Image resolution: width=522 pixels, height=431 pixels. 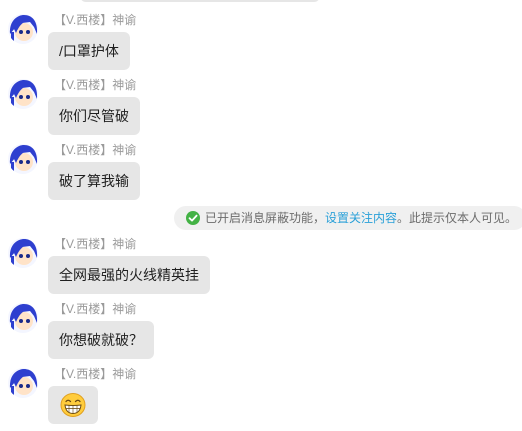 I want to click on system-notice-text: 已开启消息屏蔽功能，设置关注内容。此提示仅本人可见。, so click(x=361, y=218).